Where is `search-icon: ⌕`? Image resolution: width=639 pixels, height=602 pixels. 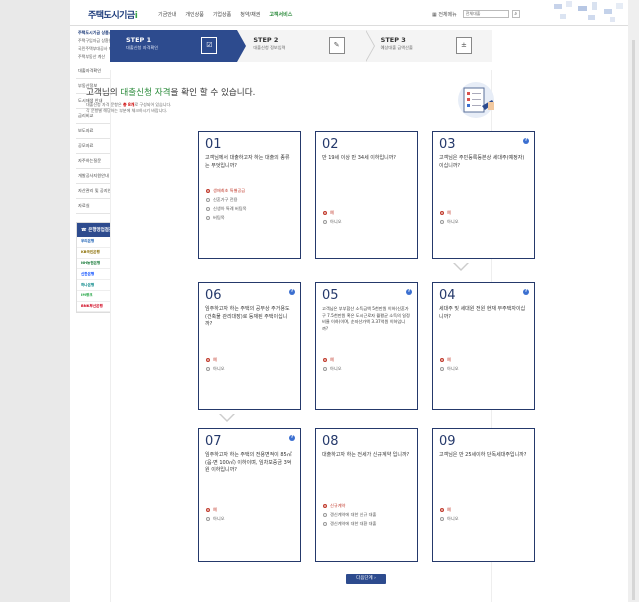 search-icon: ⌕ is located at coordinates (515, 14).